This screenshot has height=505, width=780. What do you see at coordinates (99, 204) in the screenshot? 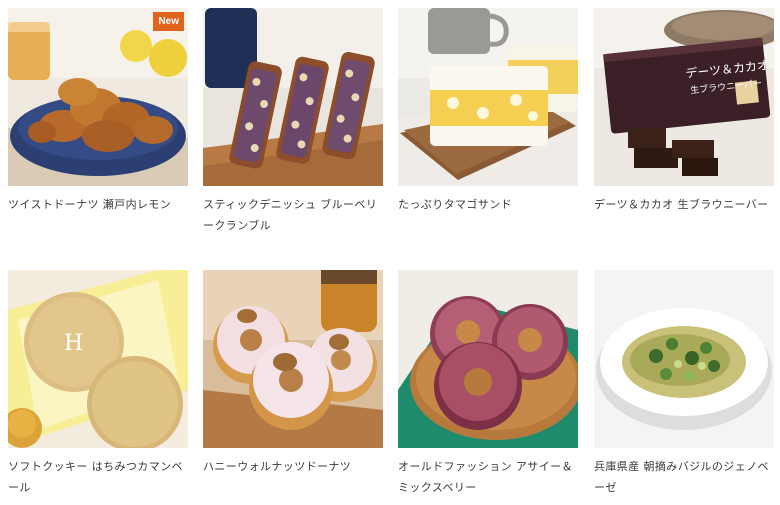
I see `product-name: ツイストドーナツ 瀬戸内レモン` at bounding box center [99, 204].